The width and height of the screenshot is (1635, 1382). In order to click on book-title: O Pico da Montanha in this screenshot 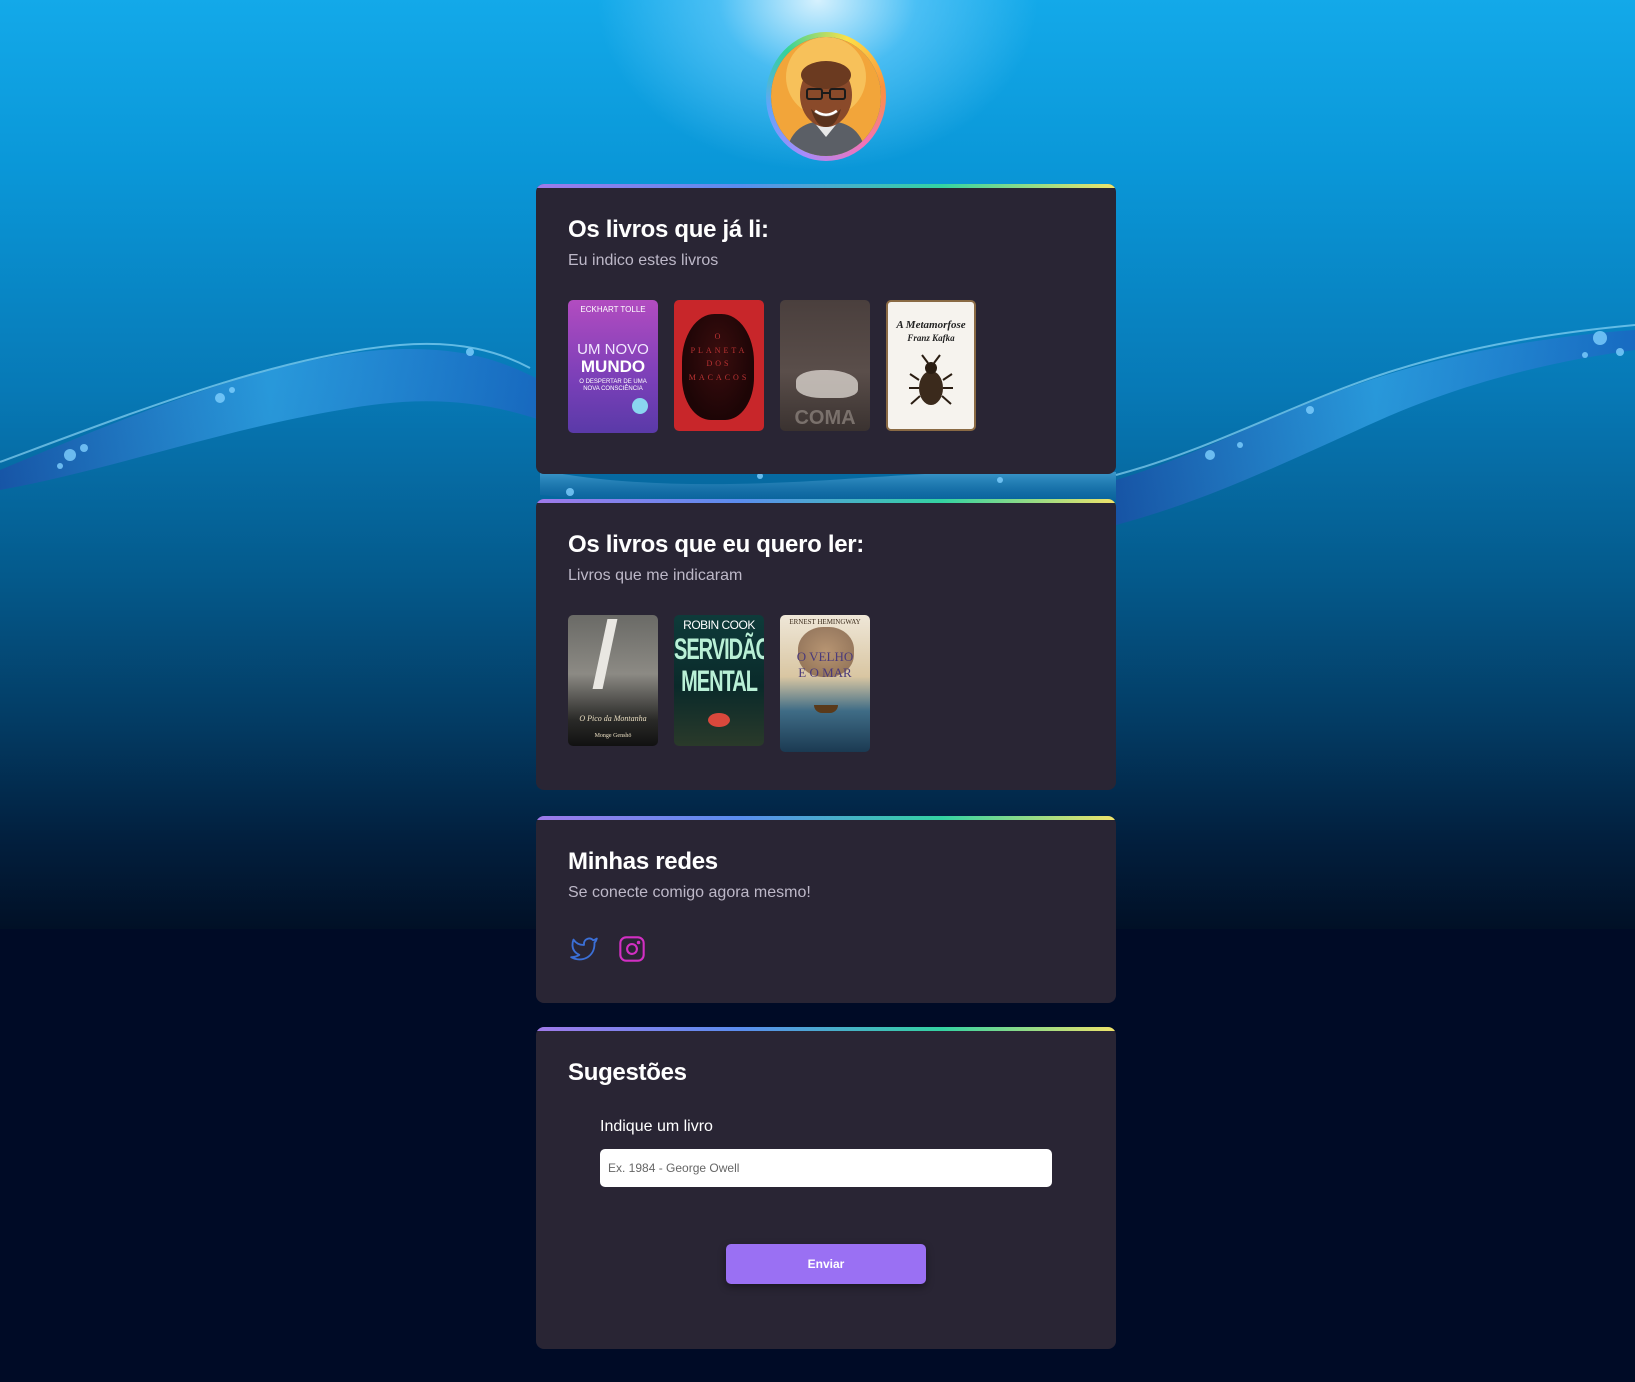, I will do `click(613, 718)`.